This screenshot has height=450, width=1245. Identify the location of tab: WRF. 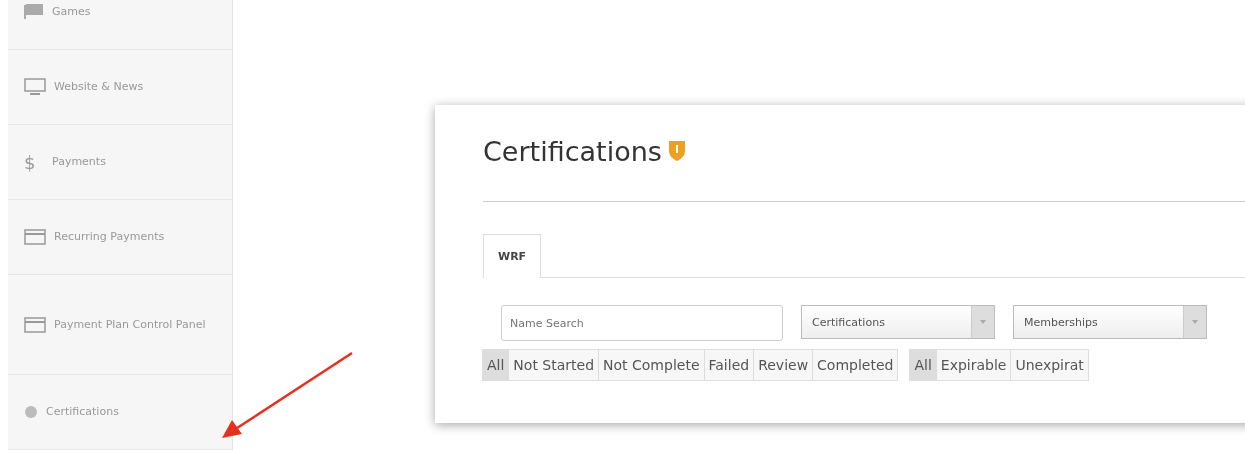
(512, 256).